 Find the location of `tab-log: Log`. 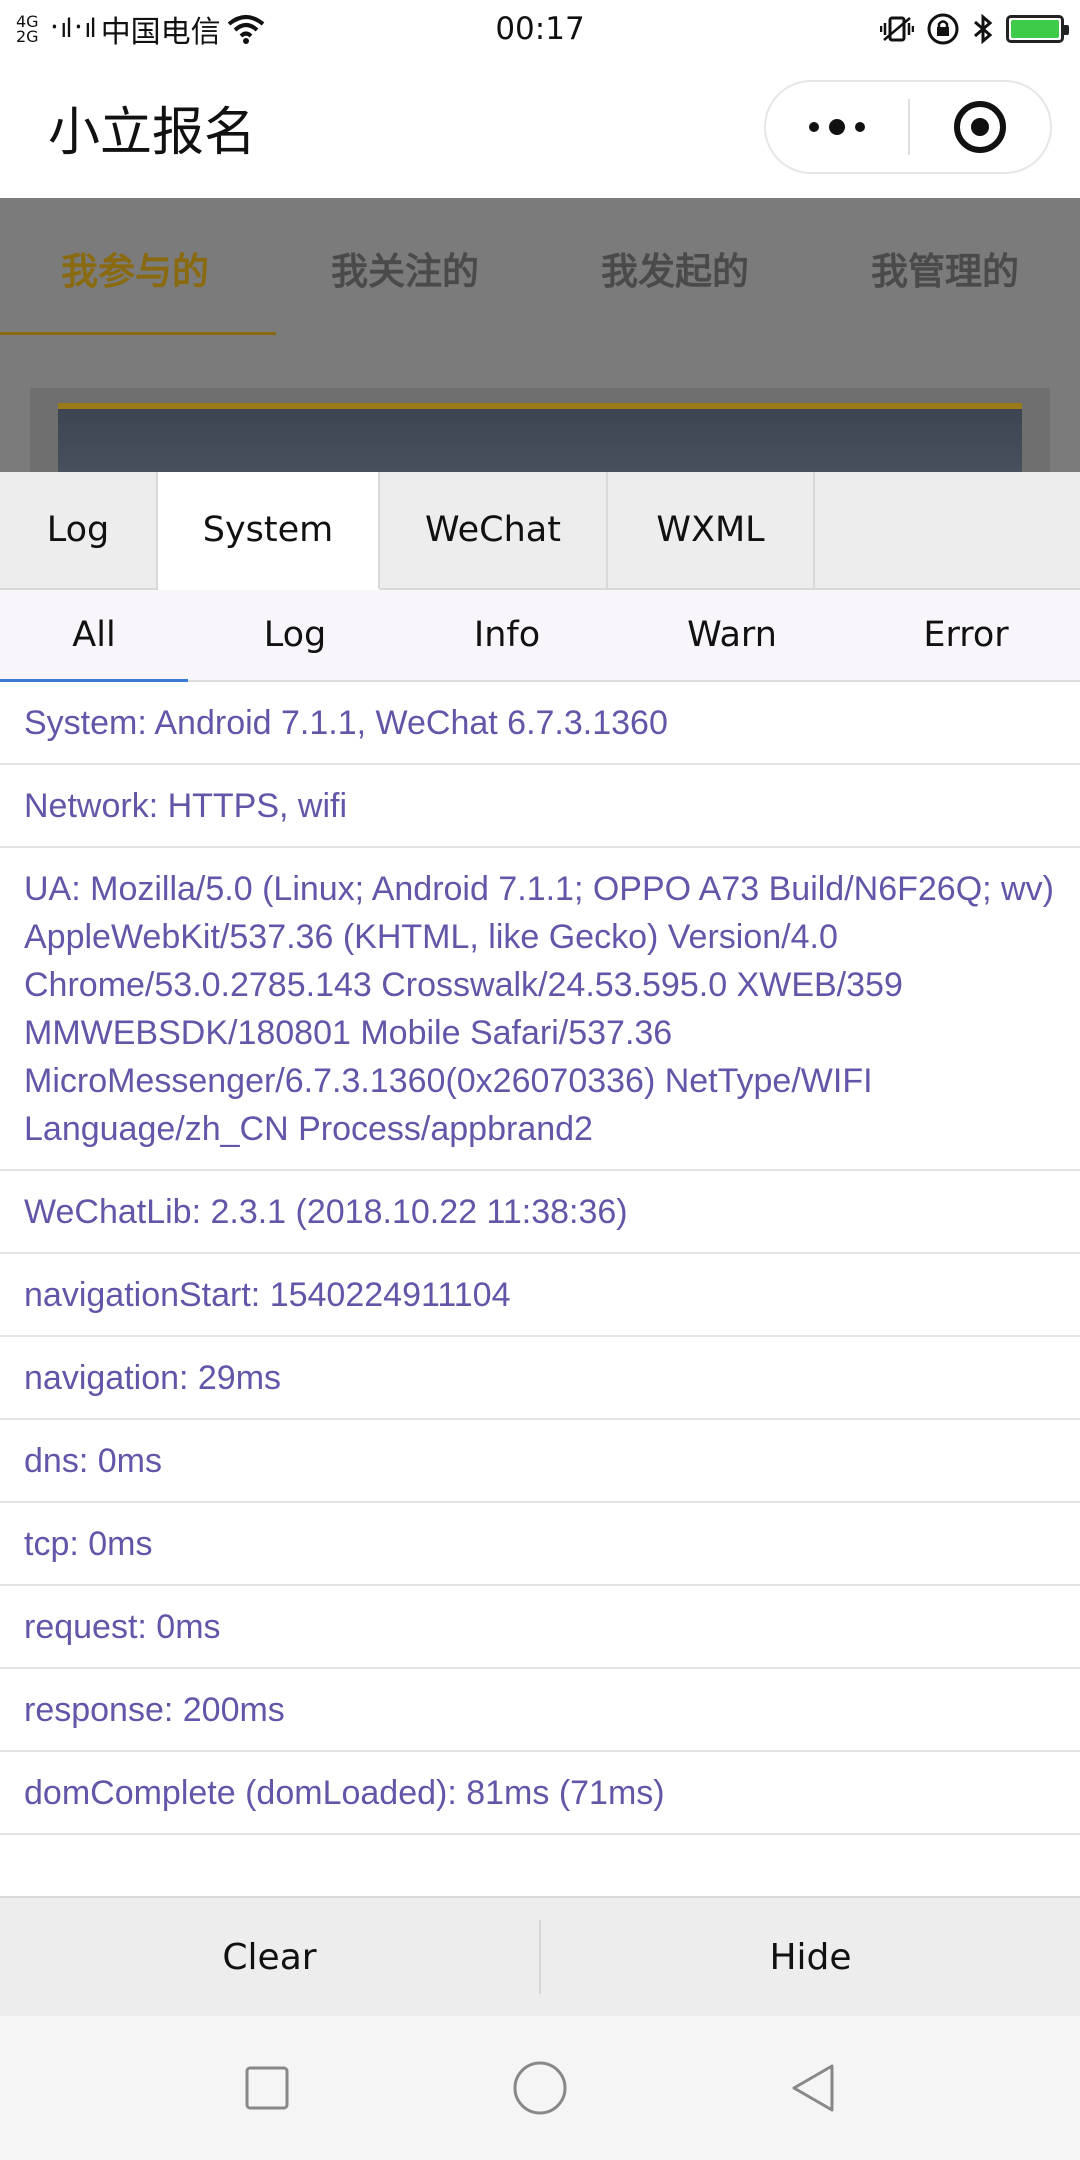

tab-log: Log is located at coordinates (79, 530).